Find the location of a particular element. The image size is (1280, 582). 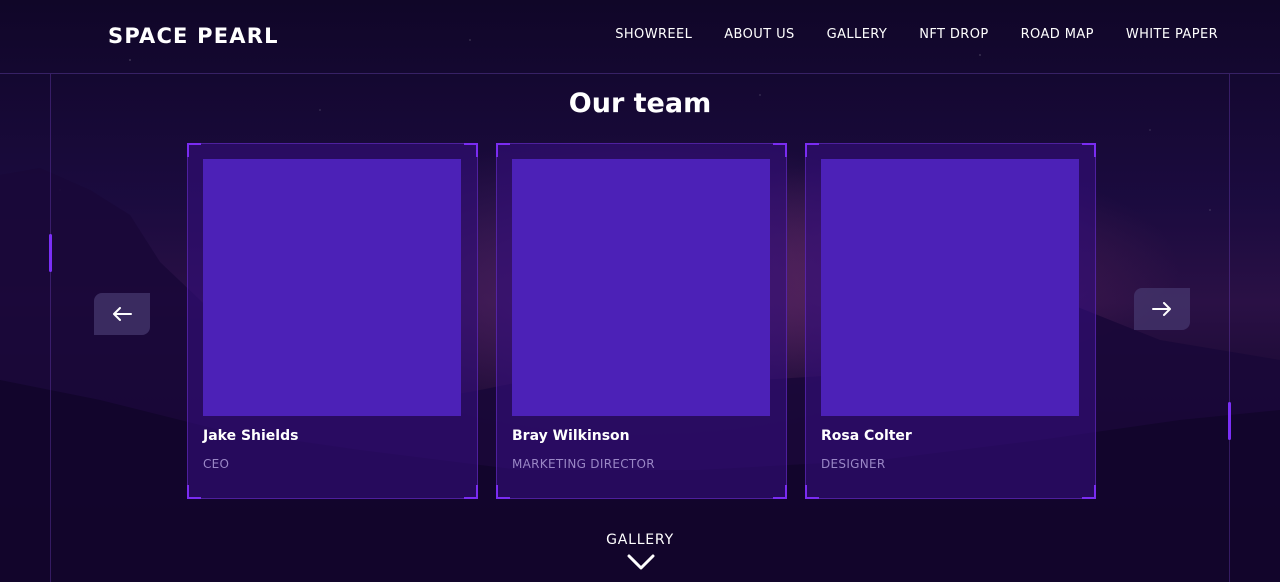

member-name: Bray Wilkinson is located at coordinates (571, 436).